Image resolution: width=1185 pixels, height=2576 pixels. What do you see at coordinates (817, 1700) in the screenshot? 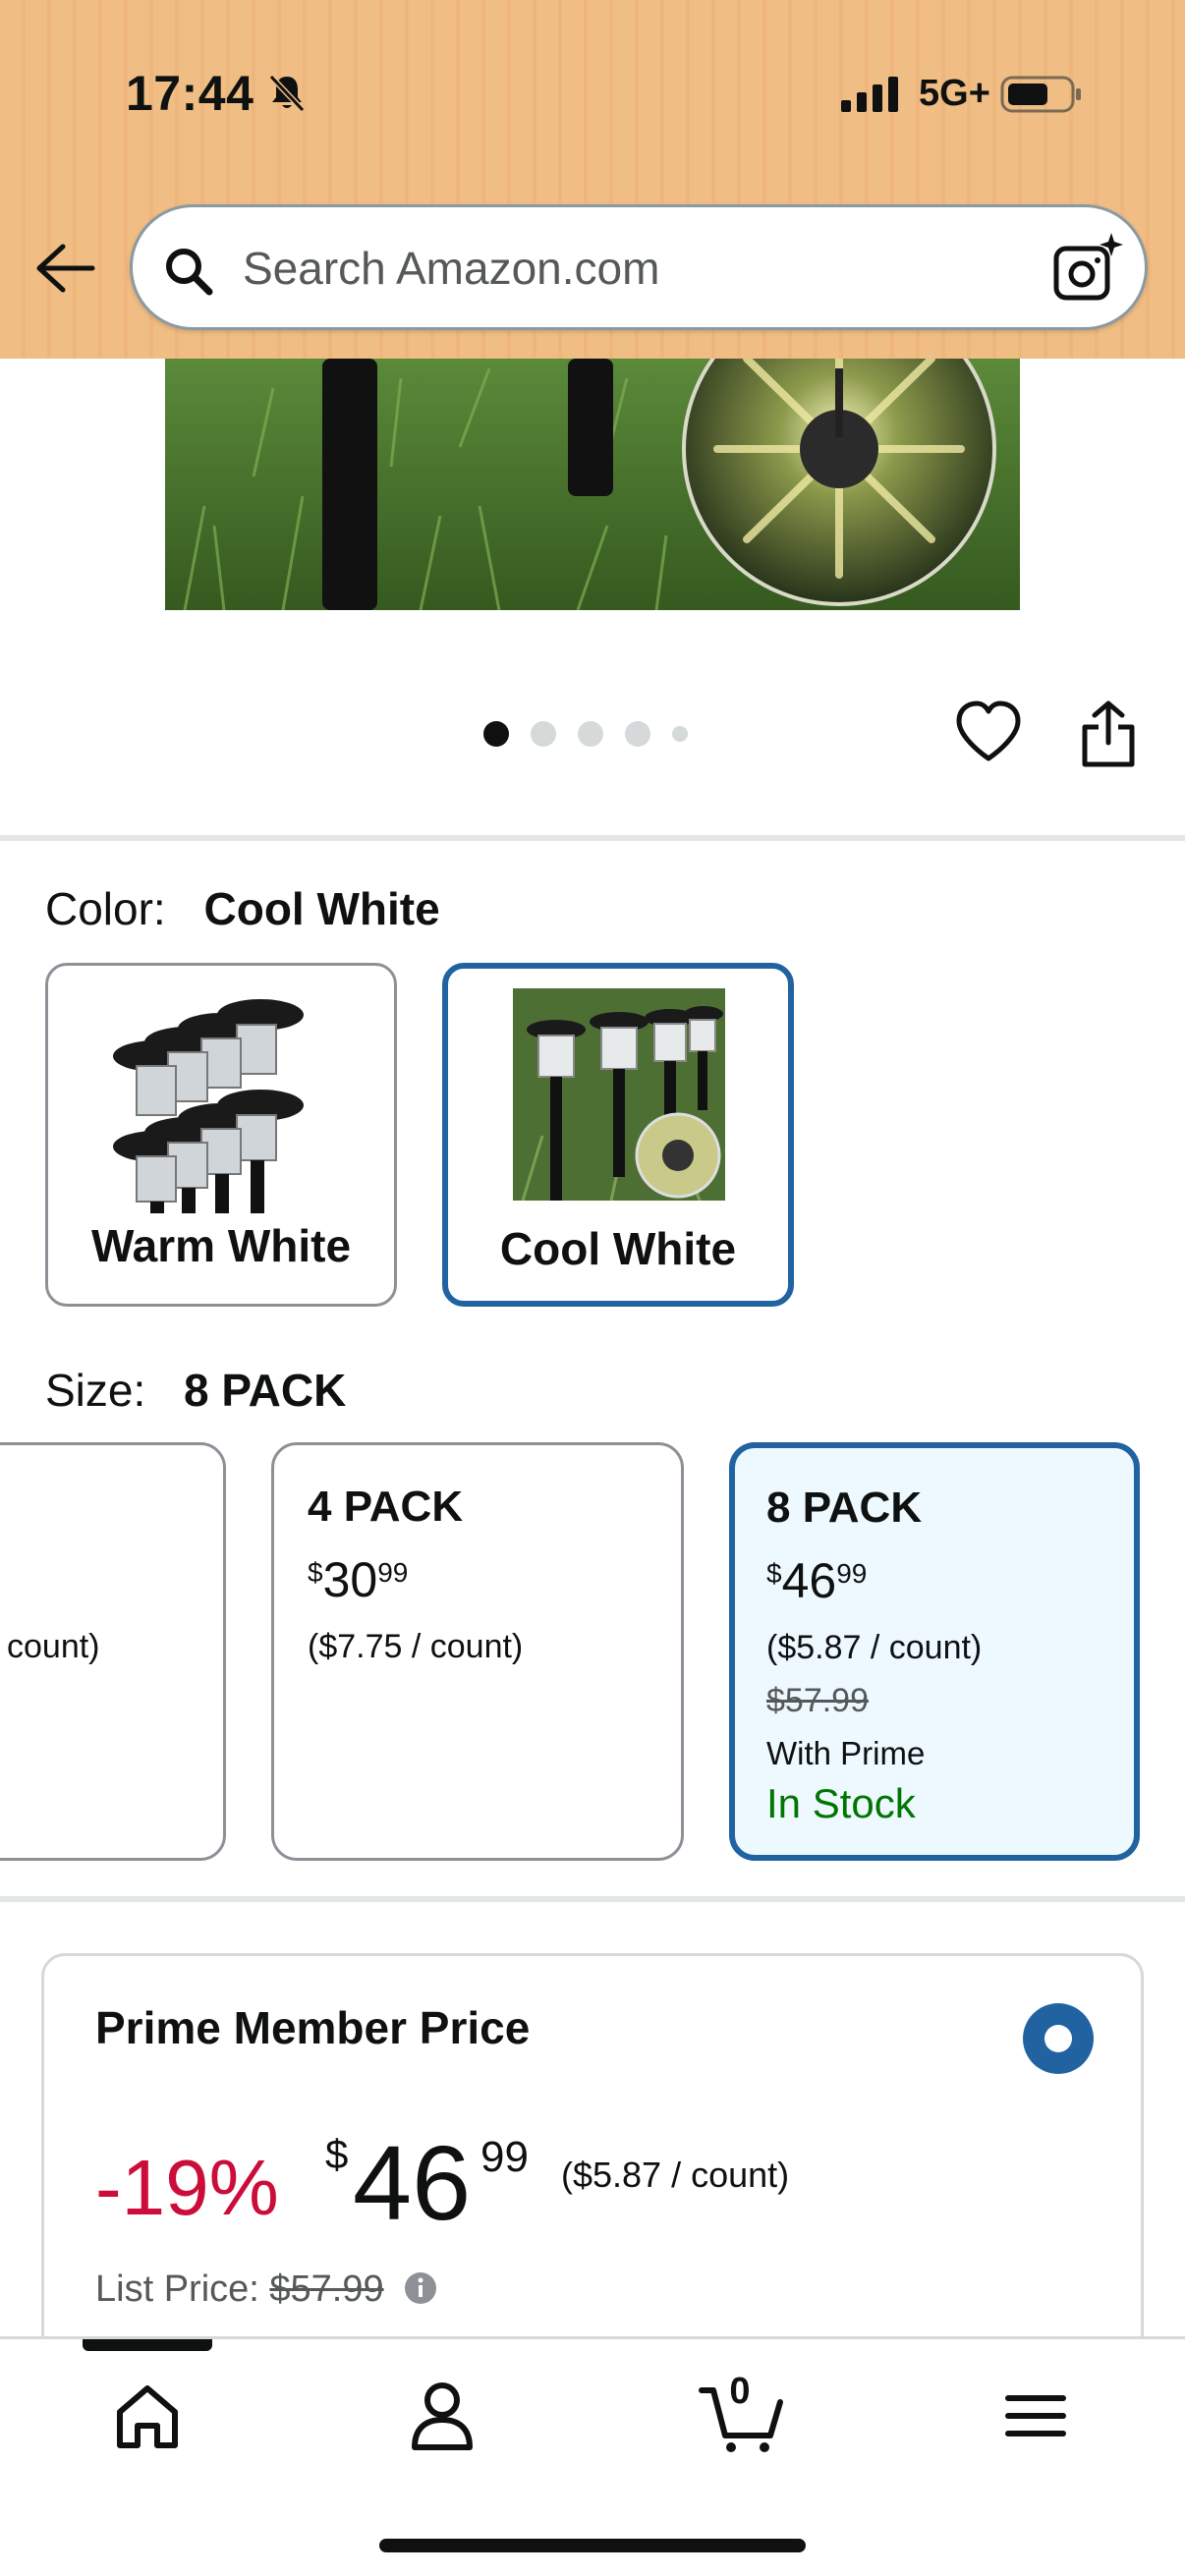
I see `size-option-list-price: $57.99` at bounding box center [817, 1700].